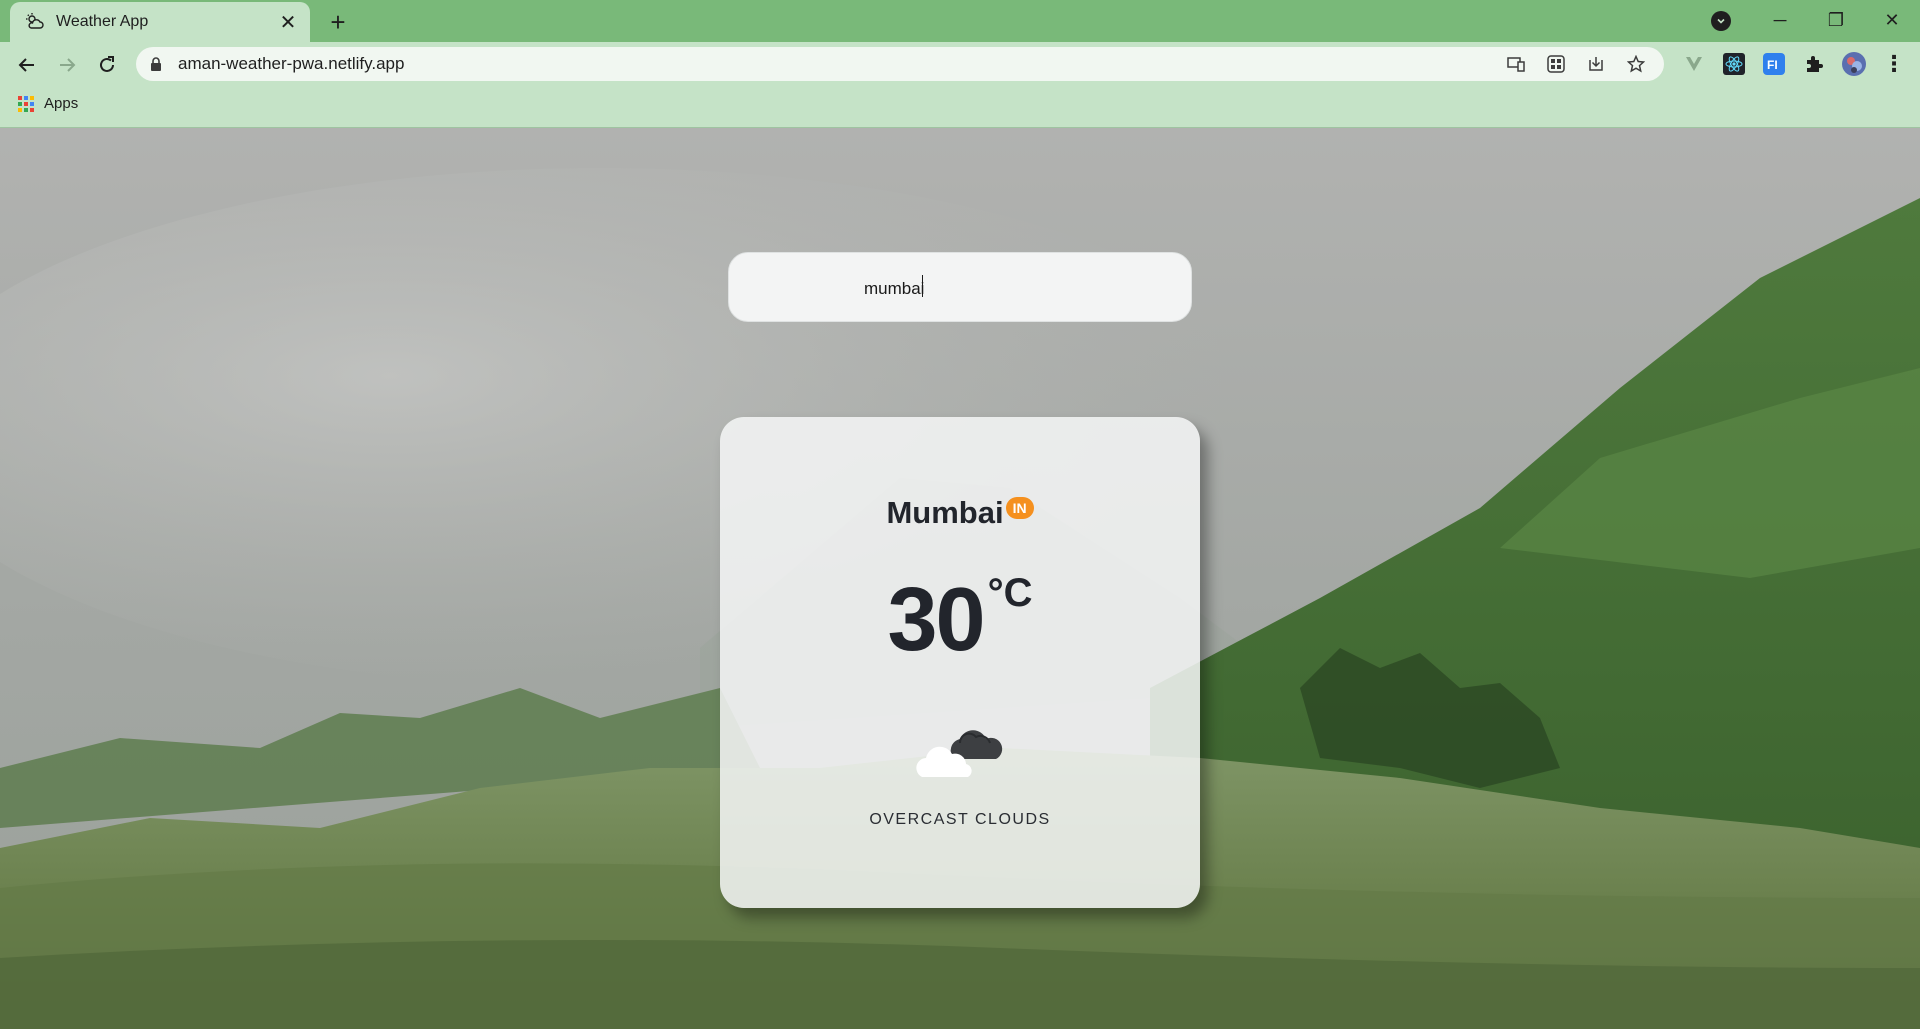 The image size is (1920, 1029). I want to click on back-button, so click(27, 65).